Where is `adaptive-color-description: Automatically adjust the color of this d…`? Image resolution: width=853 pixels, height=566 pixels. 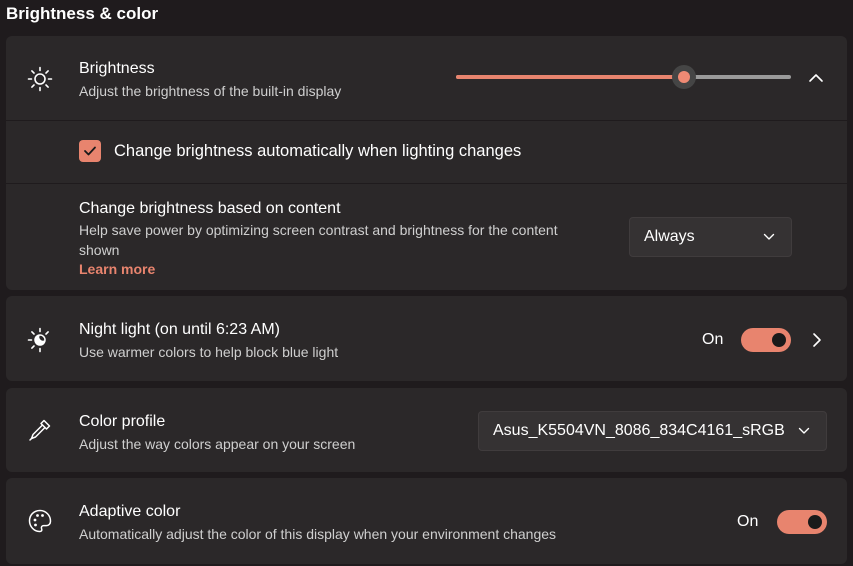 adaptive-color-description: Automatically adjust the color of this d… is located at coordinates (318, 534).